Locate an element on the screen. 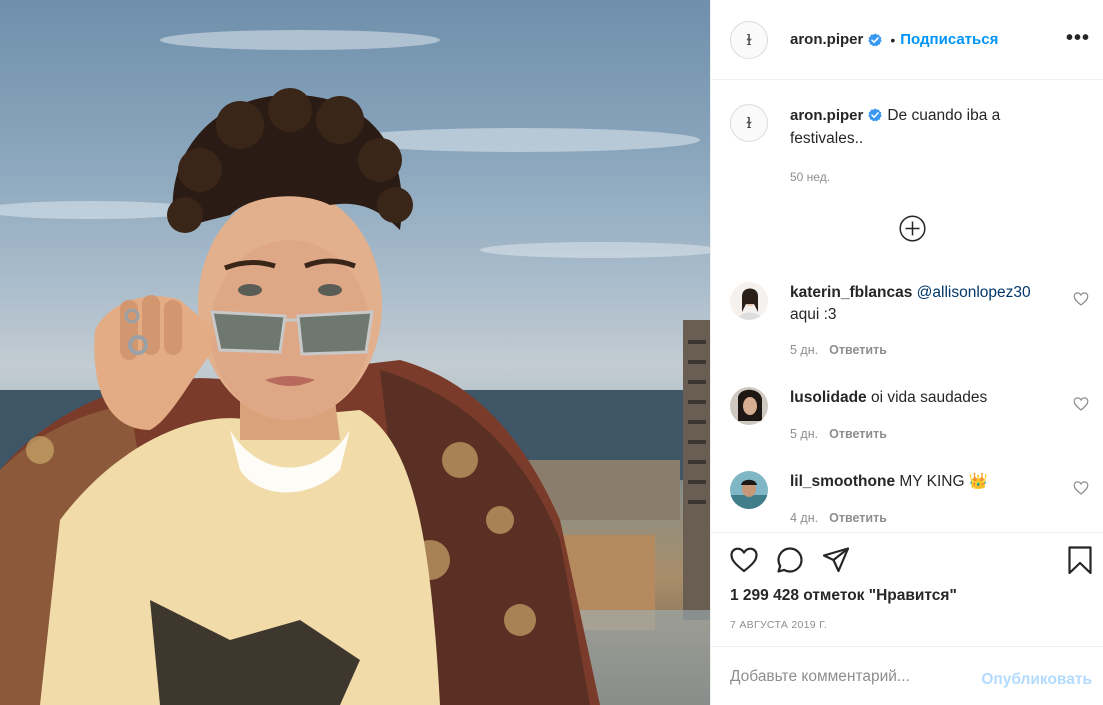  bookmark-icon is located at coordinates (1080, 560).